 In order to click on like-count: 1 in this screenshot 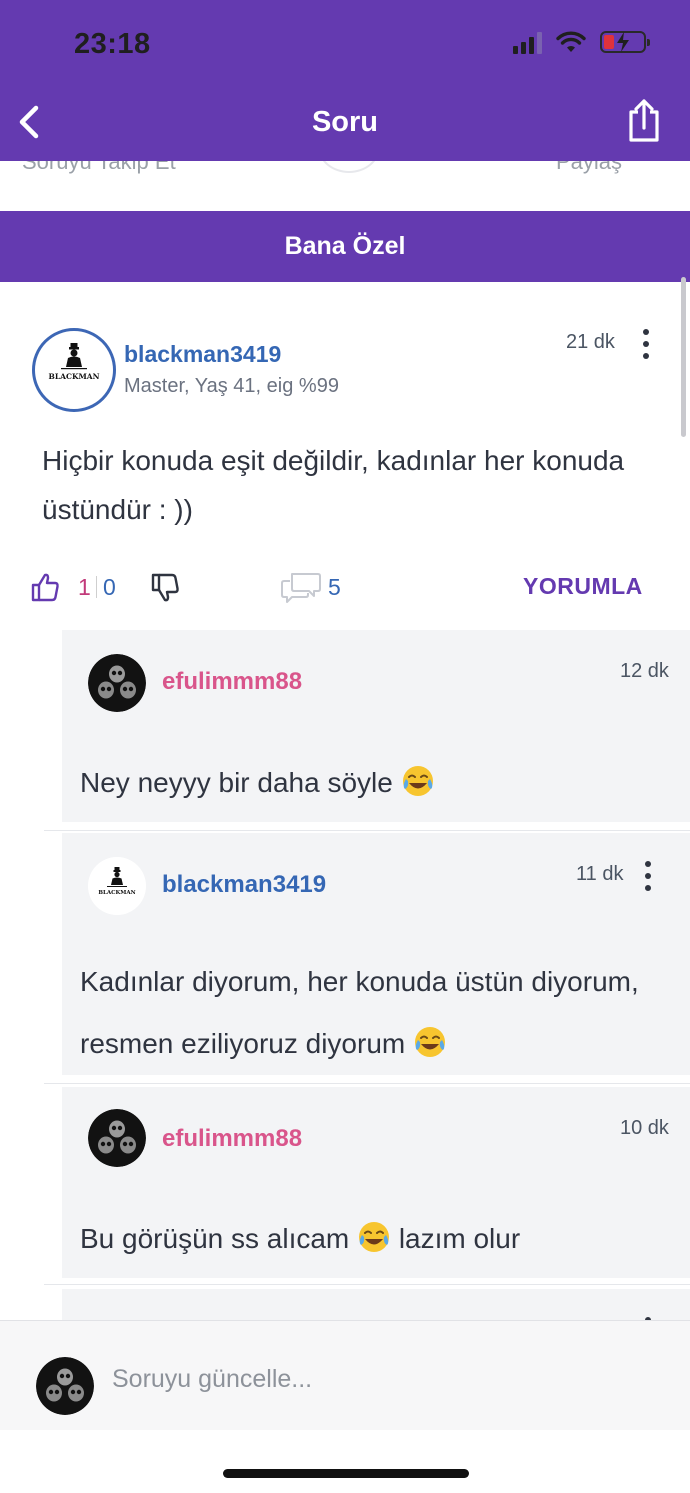, I will do `click(84, 587)`.